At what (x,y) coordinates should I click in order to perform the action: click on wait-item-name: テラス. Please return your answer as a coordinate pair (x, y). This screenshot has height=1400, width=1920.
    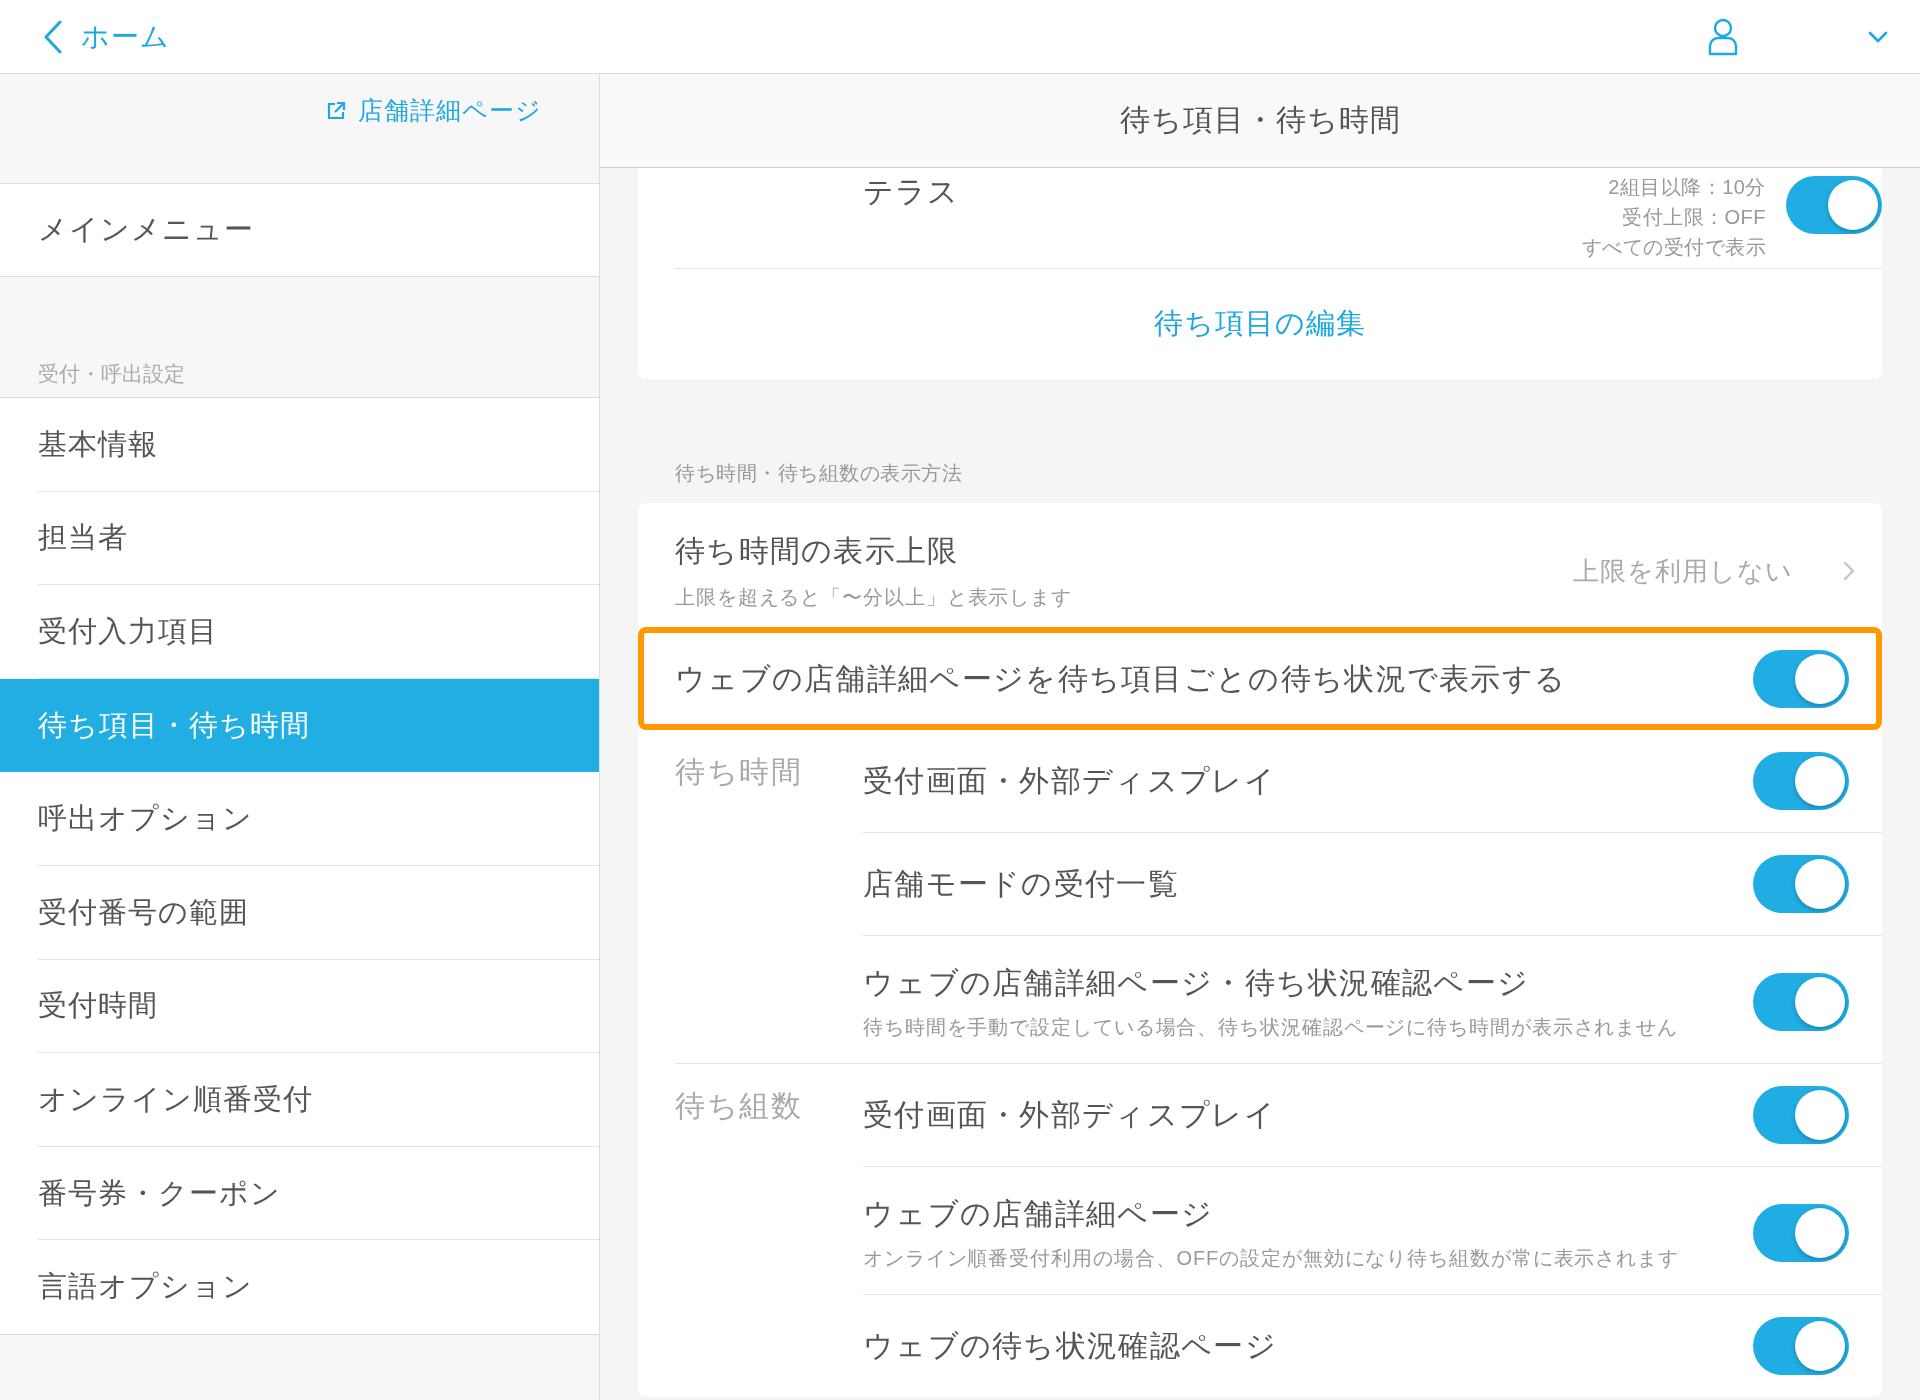
    Looking at the image, I should click on (911, 192).